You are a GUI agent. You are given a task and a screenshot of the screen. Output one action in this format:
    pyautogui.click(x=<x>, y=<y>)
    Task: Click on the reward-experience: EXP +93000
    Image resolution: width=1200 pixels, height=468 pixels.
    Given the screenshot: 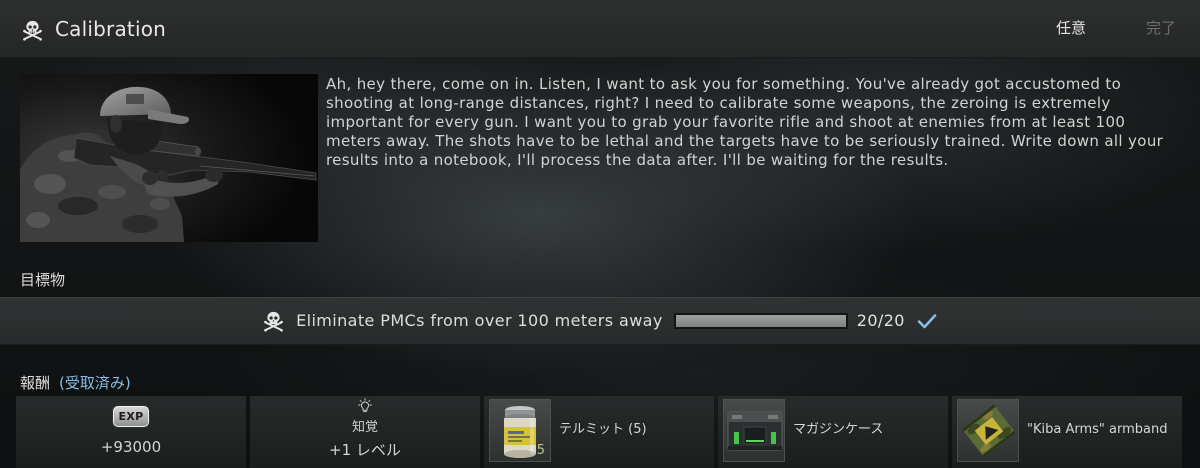 What is the action you would take?
    pyautogui.click(x=131, y=432)
    